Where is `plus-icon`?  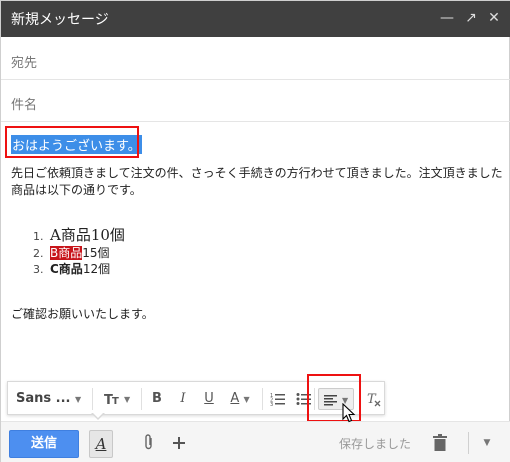 plus-icon is located at coordinates (179, 443).